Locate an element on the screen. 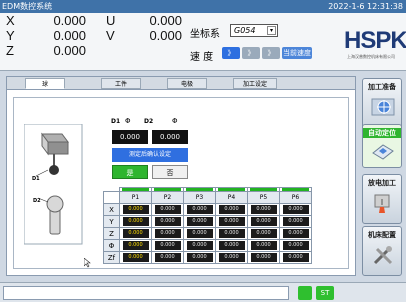  cursor-icon is located at coordinates (87, 263).